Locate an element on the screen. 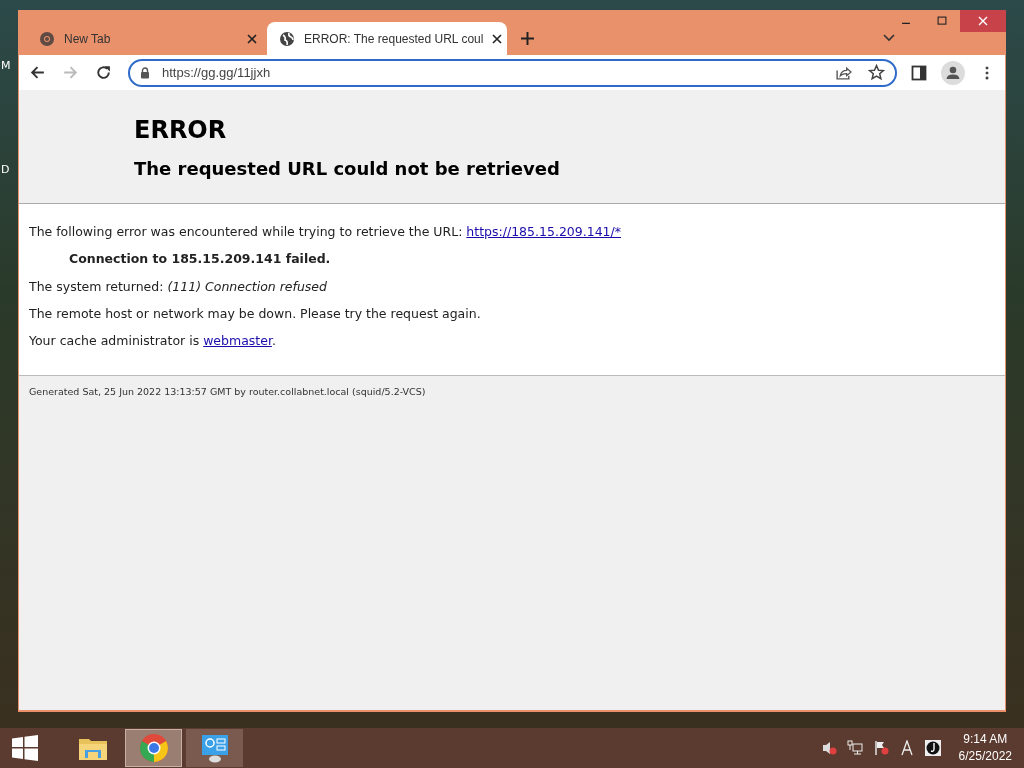 The height and width of the screenshot is (768, 1024). lock-icon is located at coordinates (144, 72).